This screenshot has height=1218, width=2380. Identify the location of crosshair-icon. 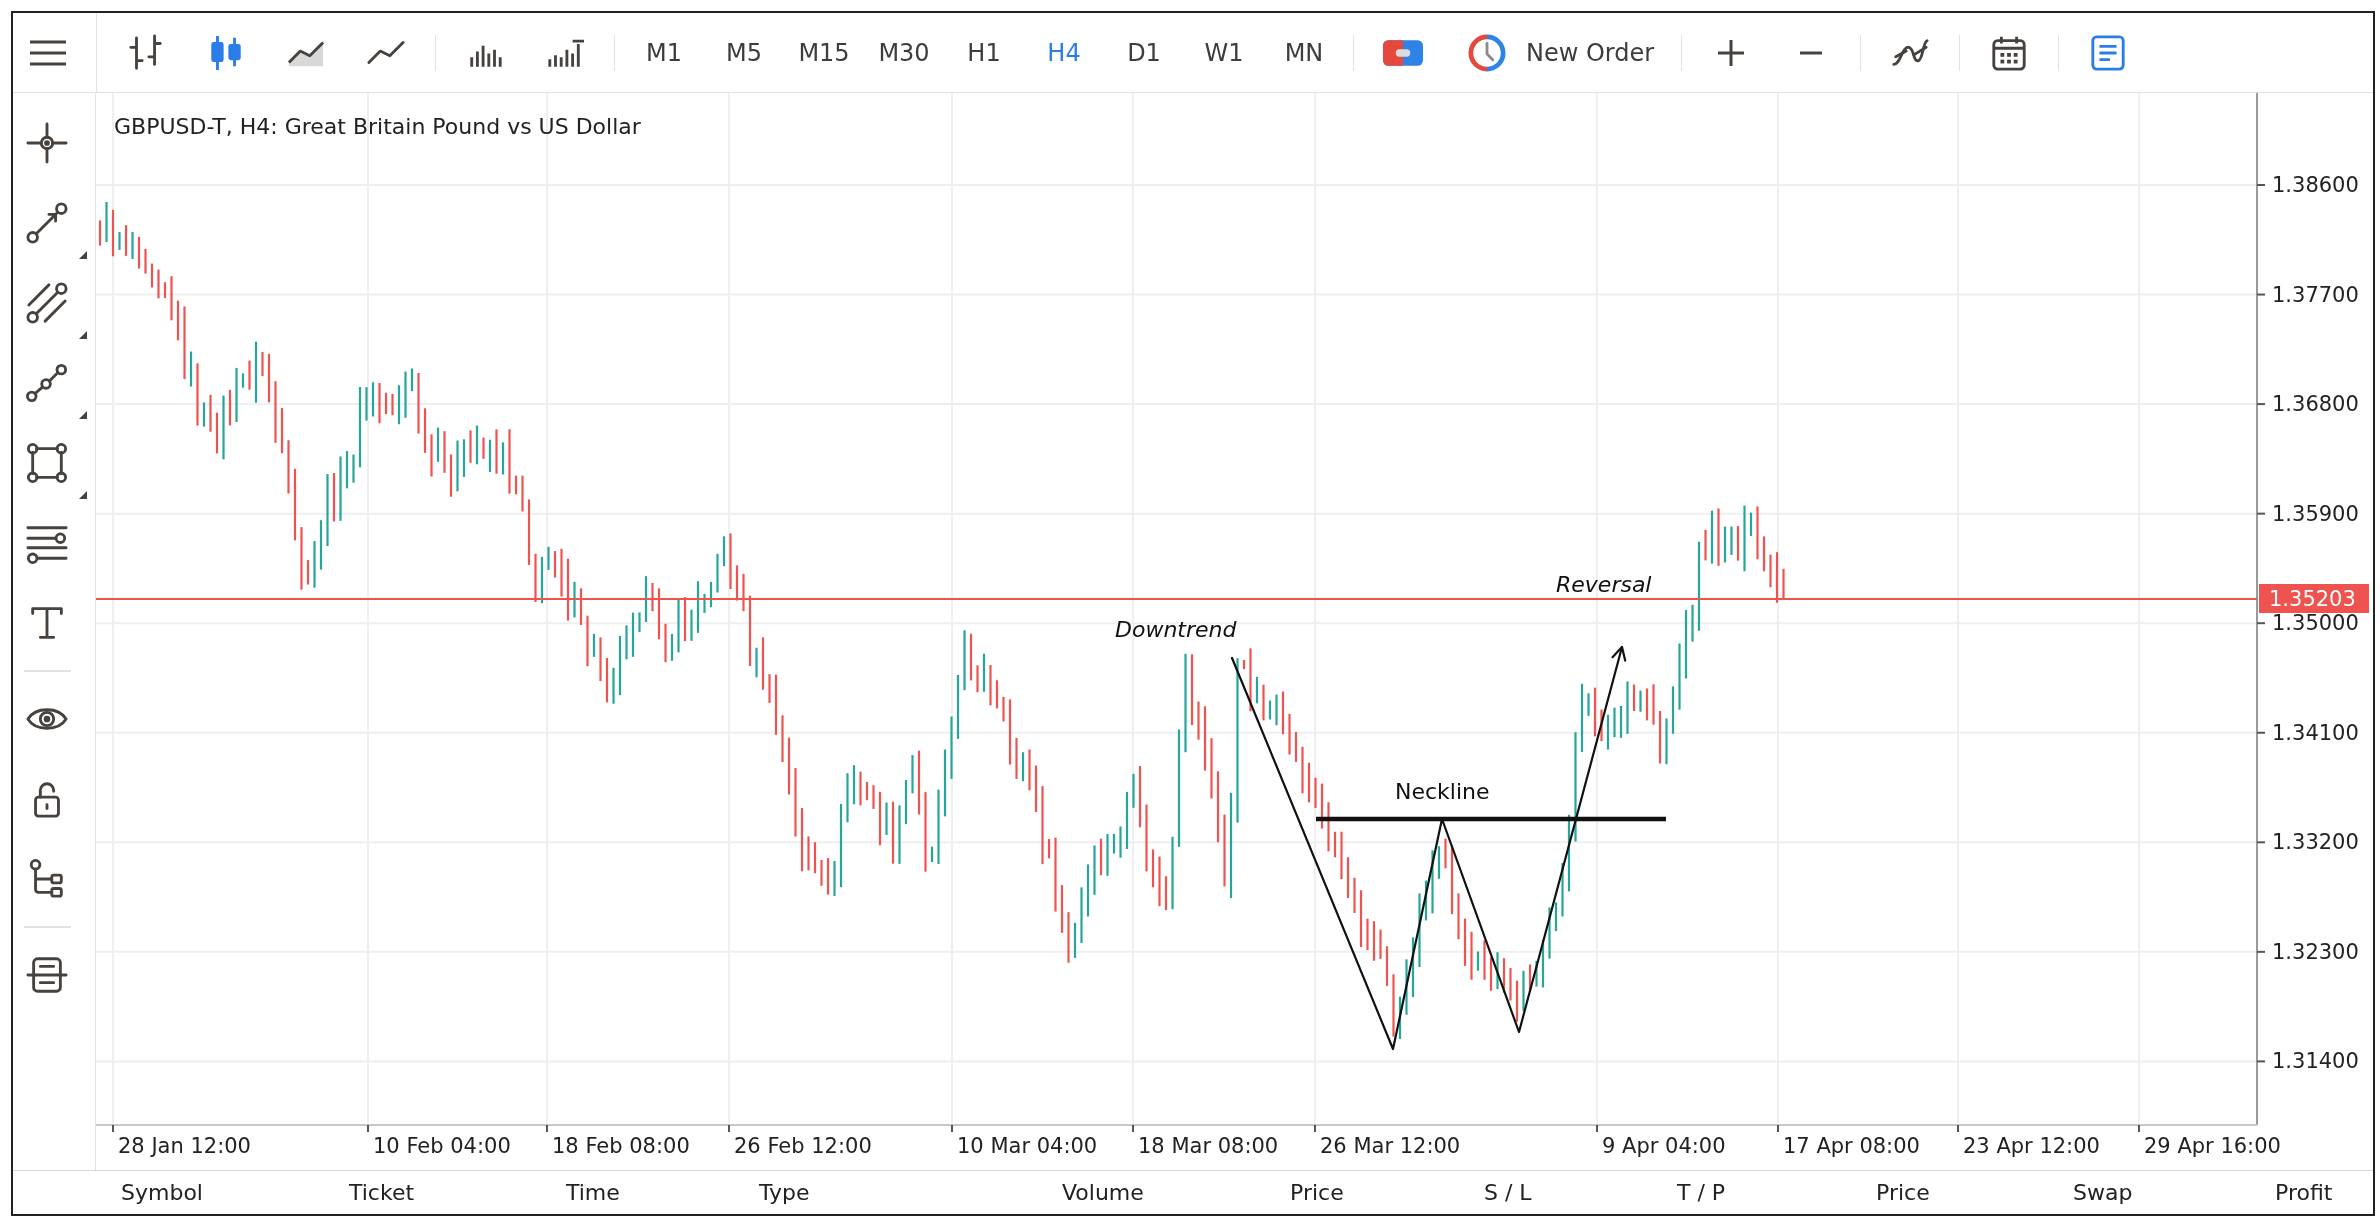
(47, 143).